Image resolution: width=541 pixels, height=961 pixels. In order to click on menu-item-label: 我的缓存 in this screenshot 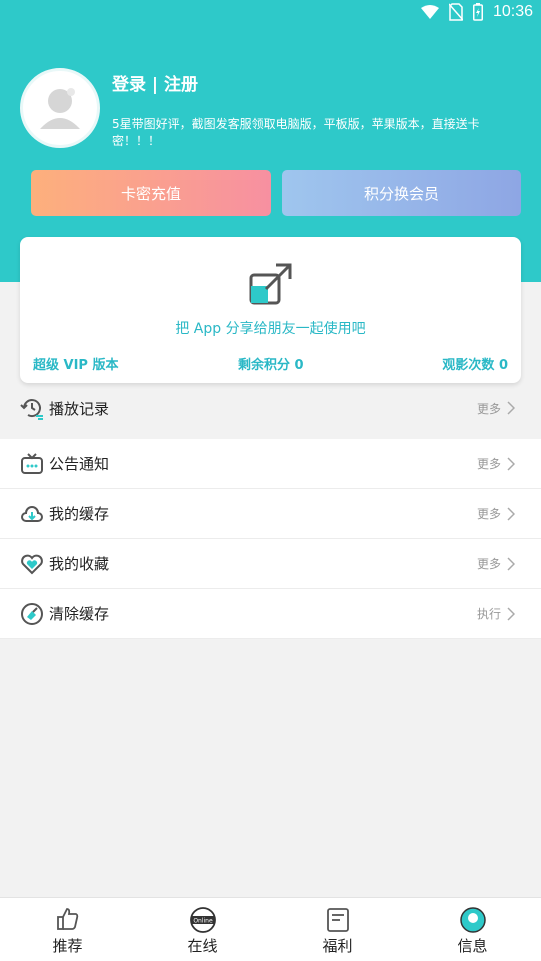, I will do `click(79, 514)`.